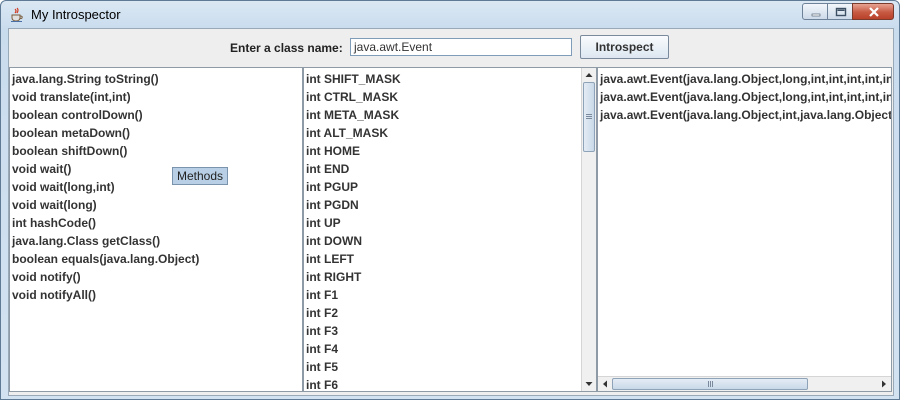  Describe the element at coordinates (76, 14) in the screenshot. I see `window-title: My Introspector` at that location.